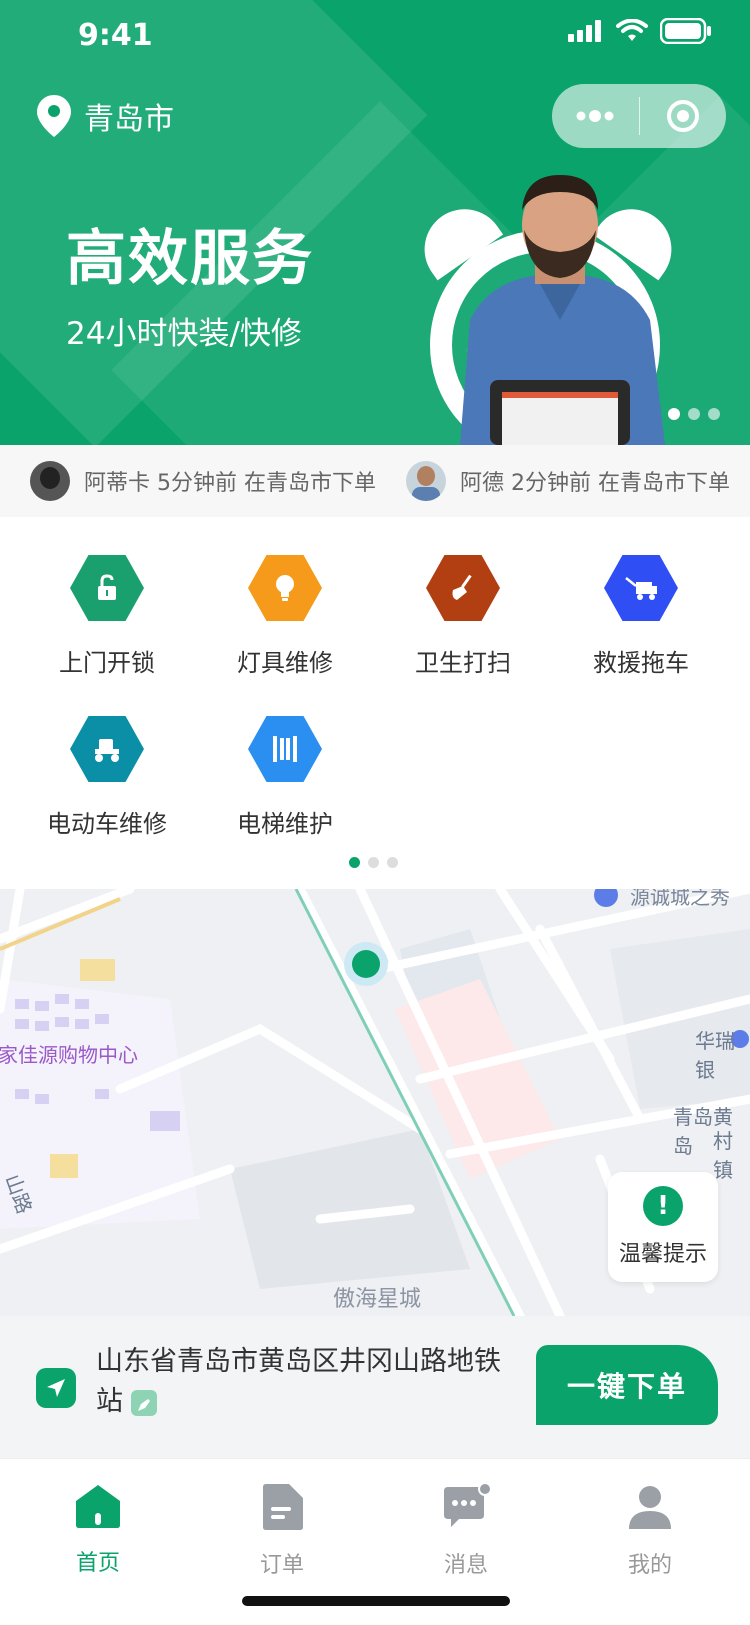 The image size is (750, 1625). I want to click on order-ticker: 阿蒂卡 5分钟前 在青岛市下单 阿德 2分钟前 在青岛市下单, so click(375, 481).